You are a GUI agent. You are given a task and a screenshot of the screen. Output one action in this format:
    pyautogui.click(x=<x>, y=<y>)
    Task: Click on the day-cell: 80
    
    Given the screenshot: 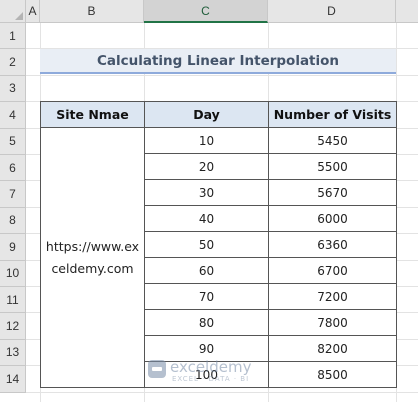 What is the action you would take?
    pyautogui.click(x=206, y=322)
    